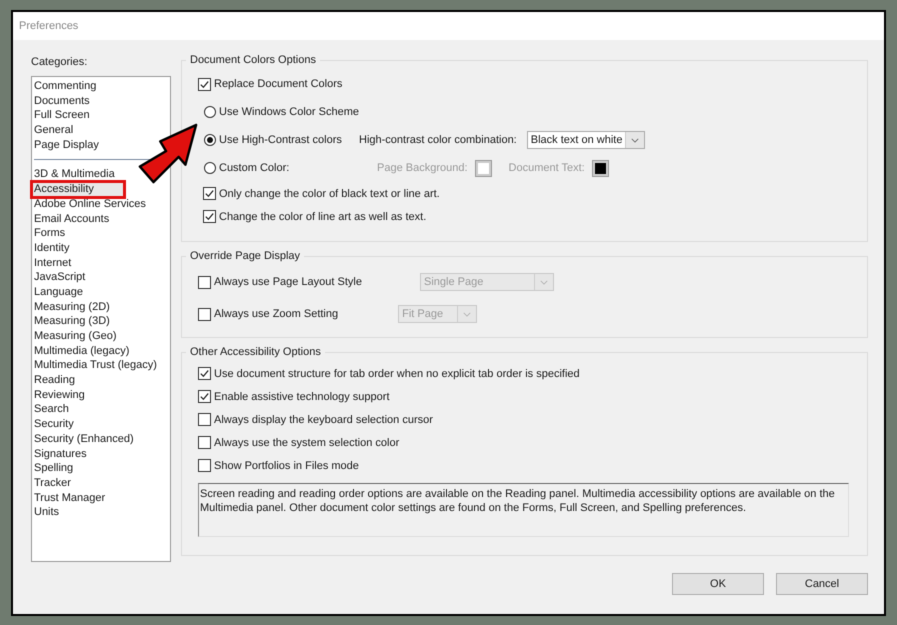 The image size is (897, 625). What do you see at coordinates (323, 420) in the screenshot?
I see `checkbox-label: Always display the keyboard selection cursor` at bounding box center [323, 420].